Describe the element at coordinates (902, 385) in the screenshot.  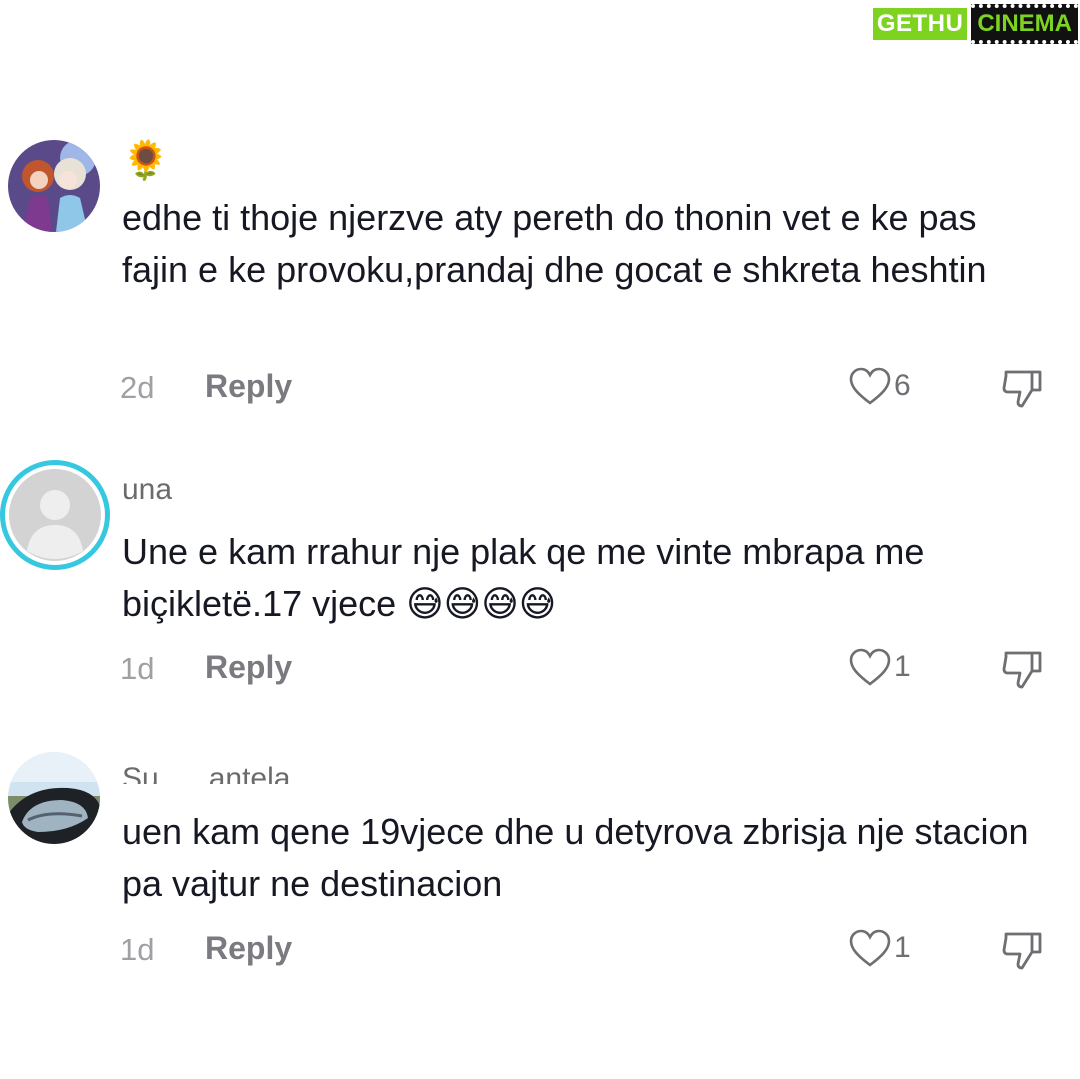
I see `like-count: 6` at that location.